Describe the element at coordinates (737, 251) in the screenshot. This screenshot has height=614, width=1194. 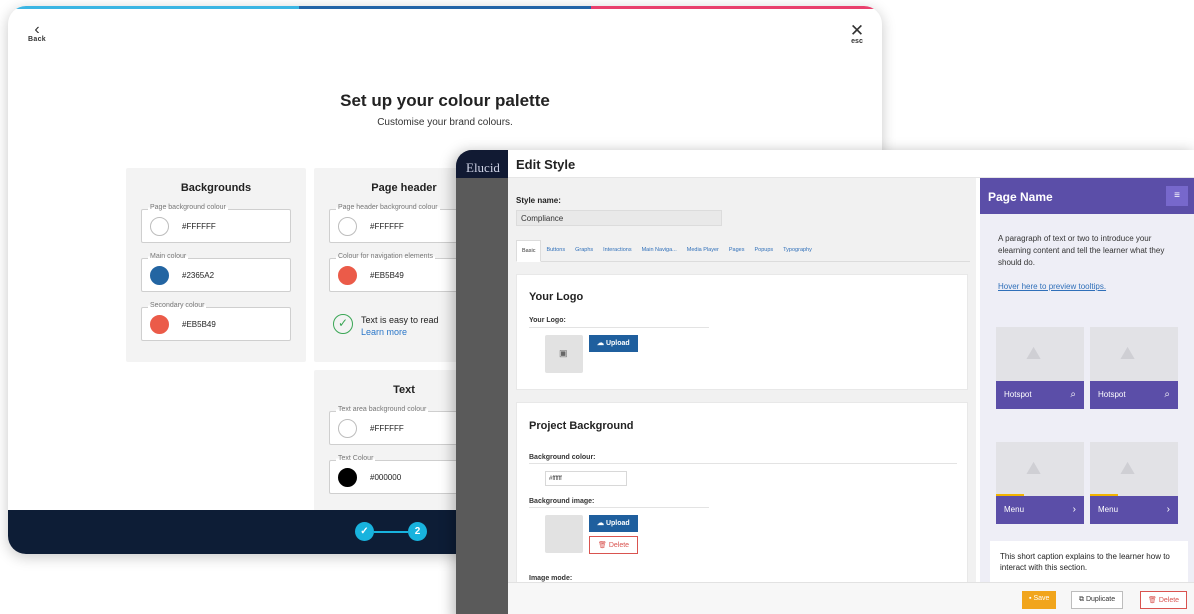
I see `tab-pages: Pages` at that location.